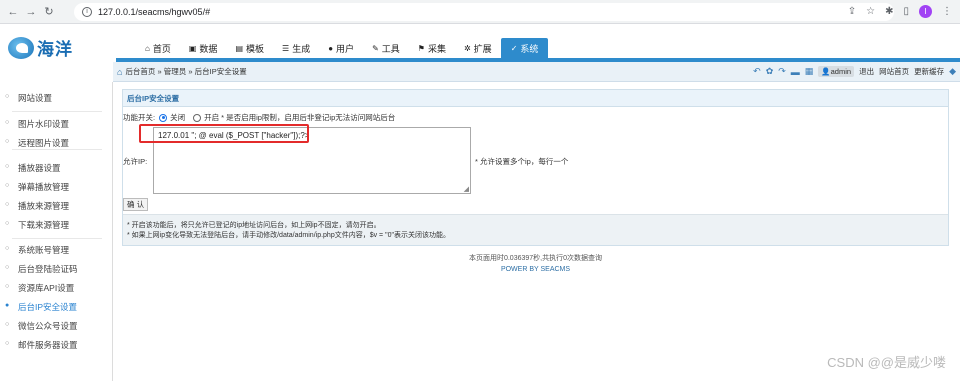 The image size is (960, 381). I want to click on switch-note: * 是否启用ip限制，启用后非登记ip无法访问网站后台, so click(308, 117).